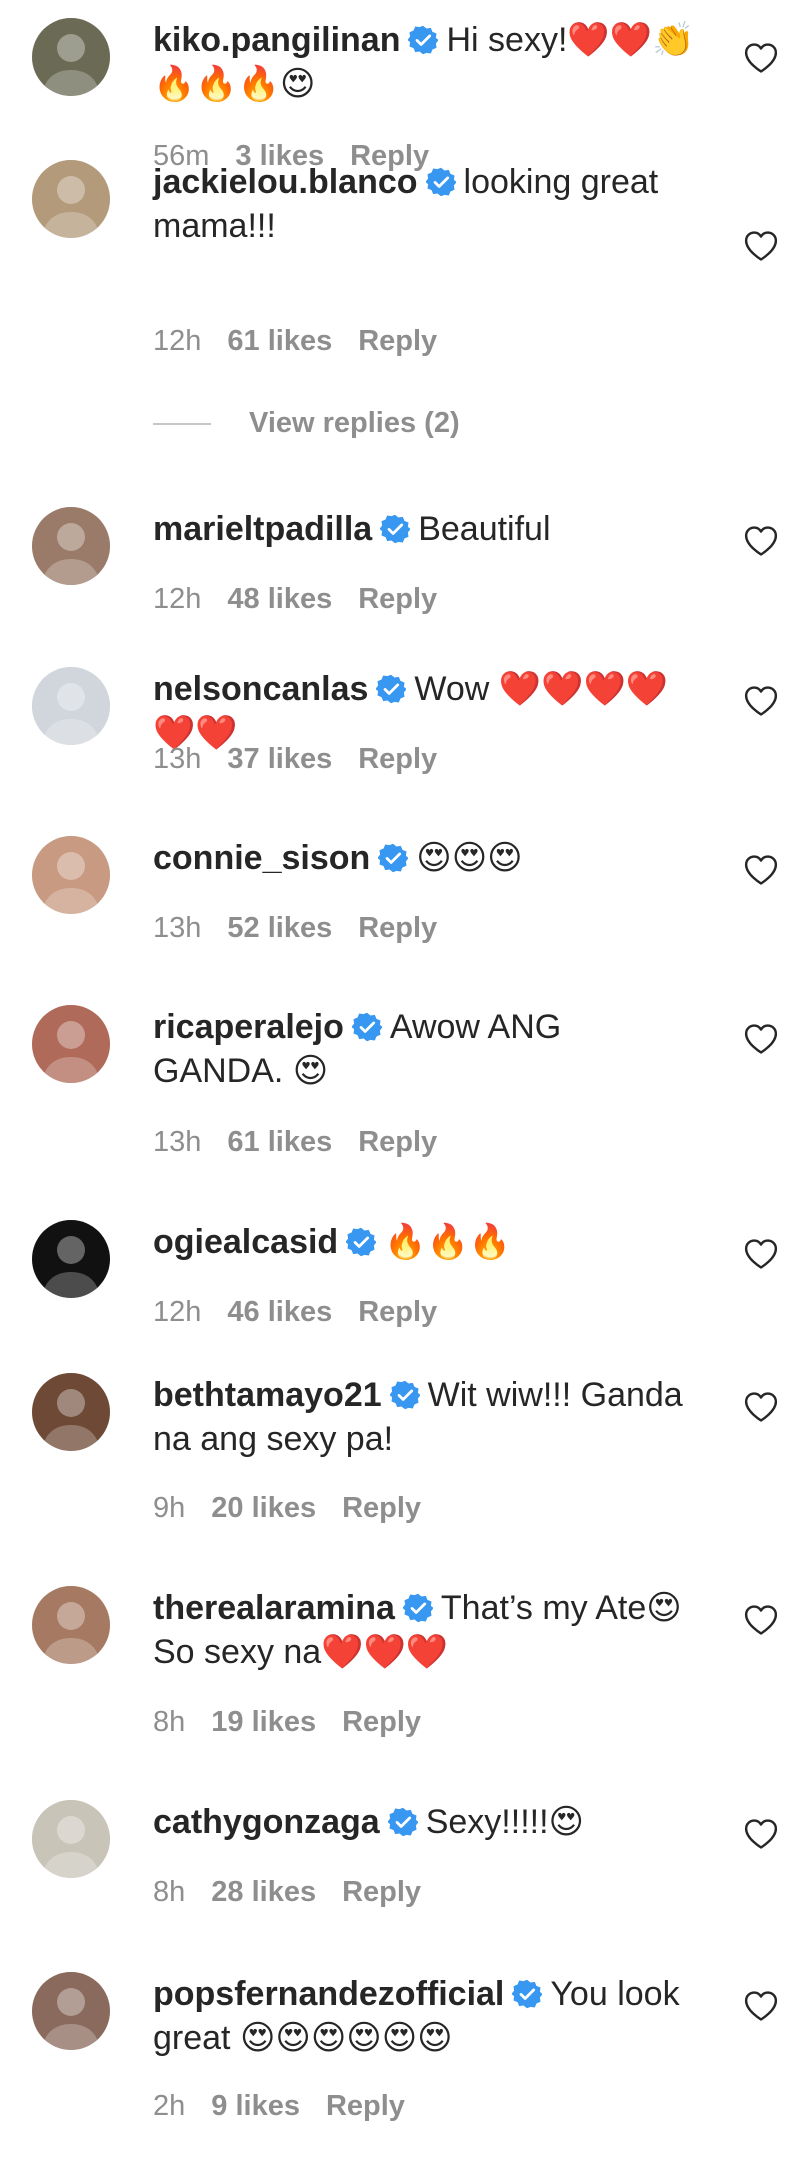  Describe the element at coordinates (504, 1822) in the screenshot. I see `comment-body: Sexy!!!!!😍` at that location.